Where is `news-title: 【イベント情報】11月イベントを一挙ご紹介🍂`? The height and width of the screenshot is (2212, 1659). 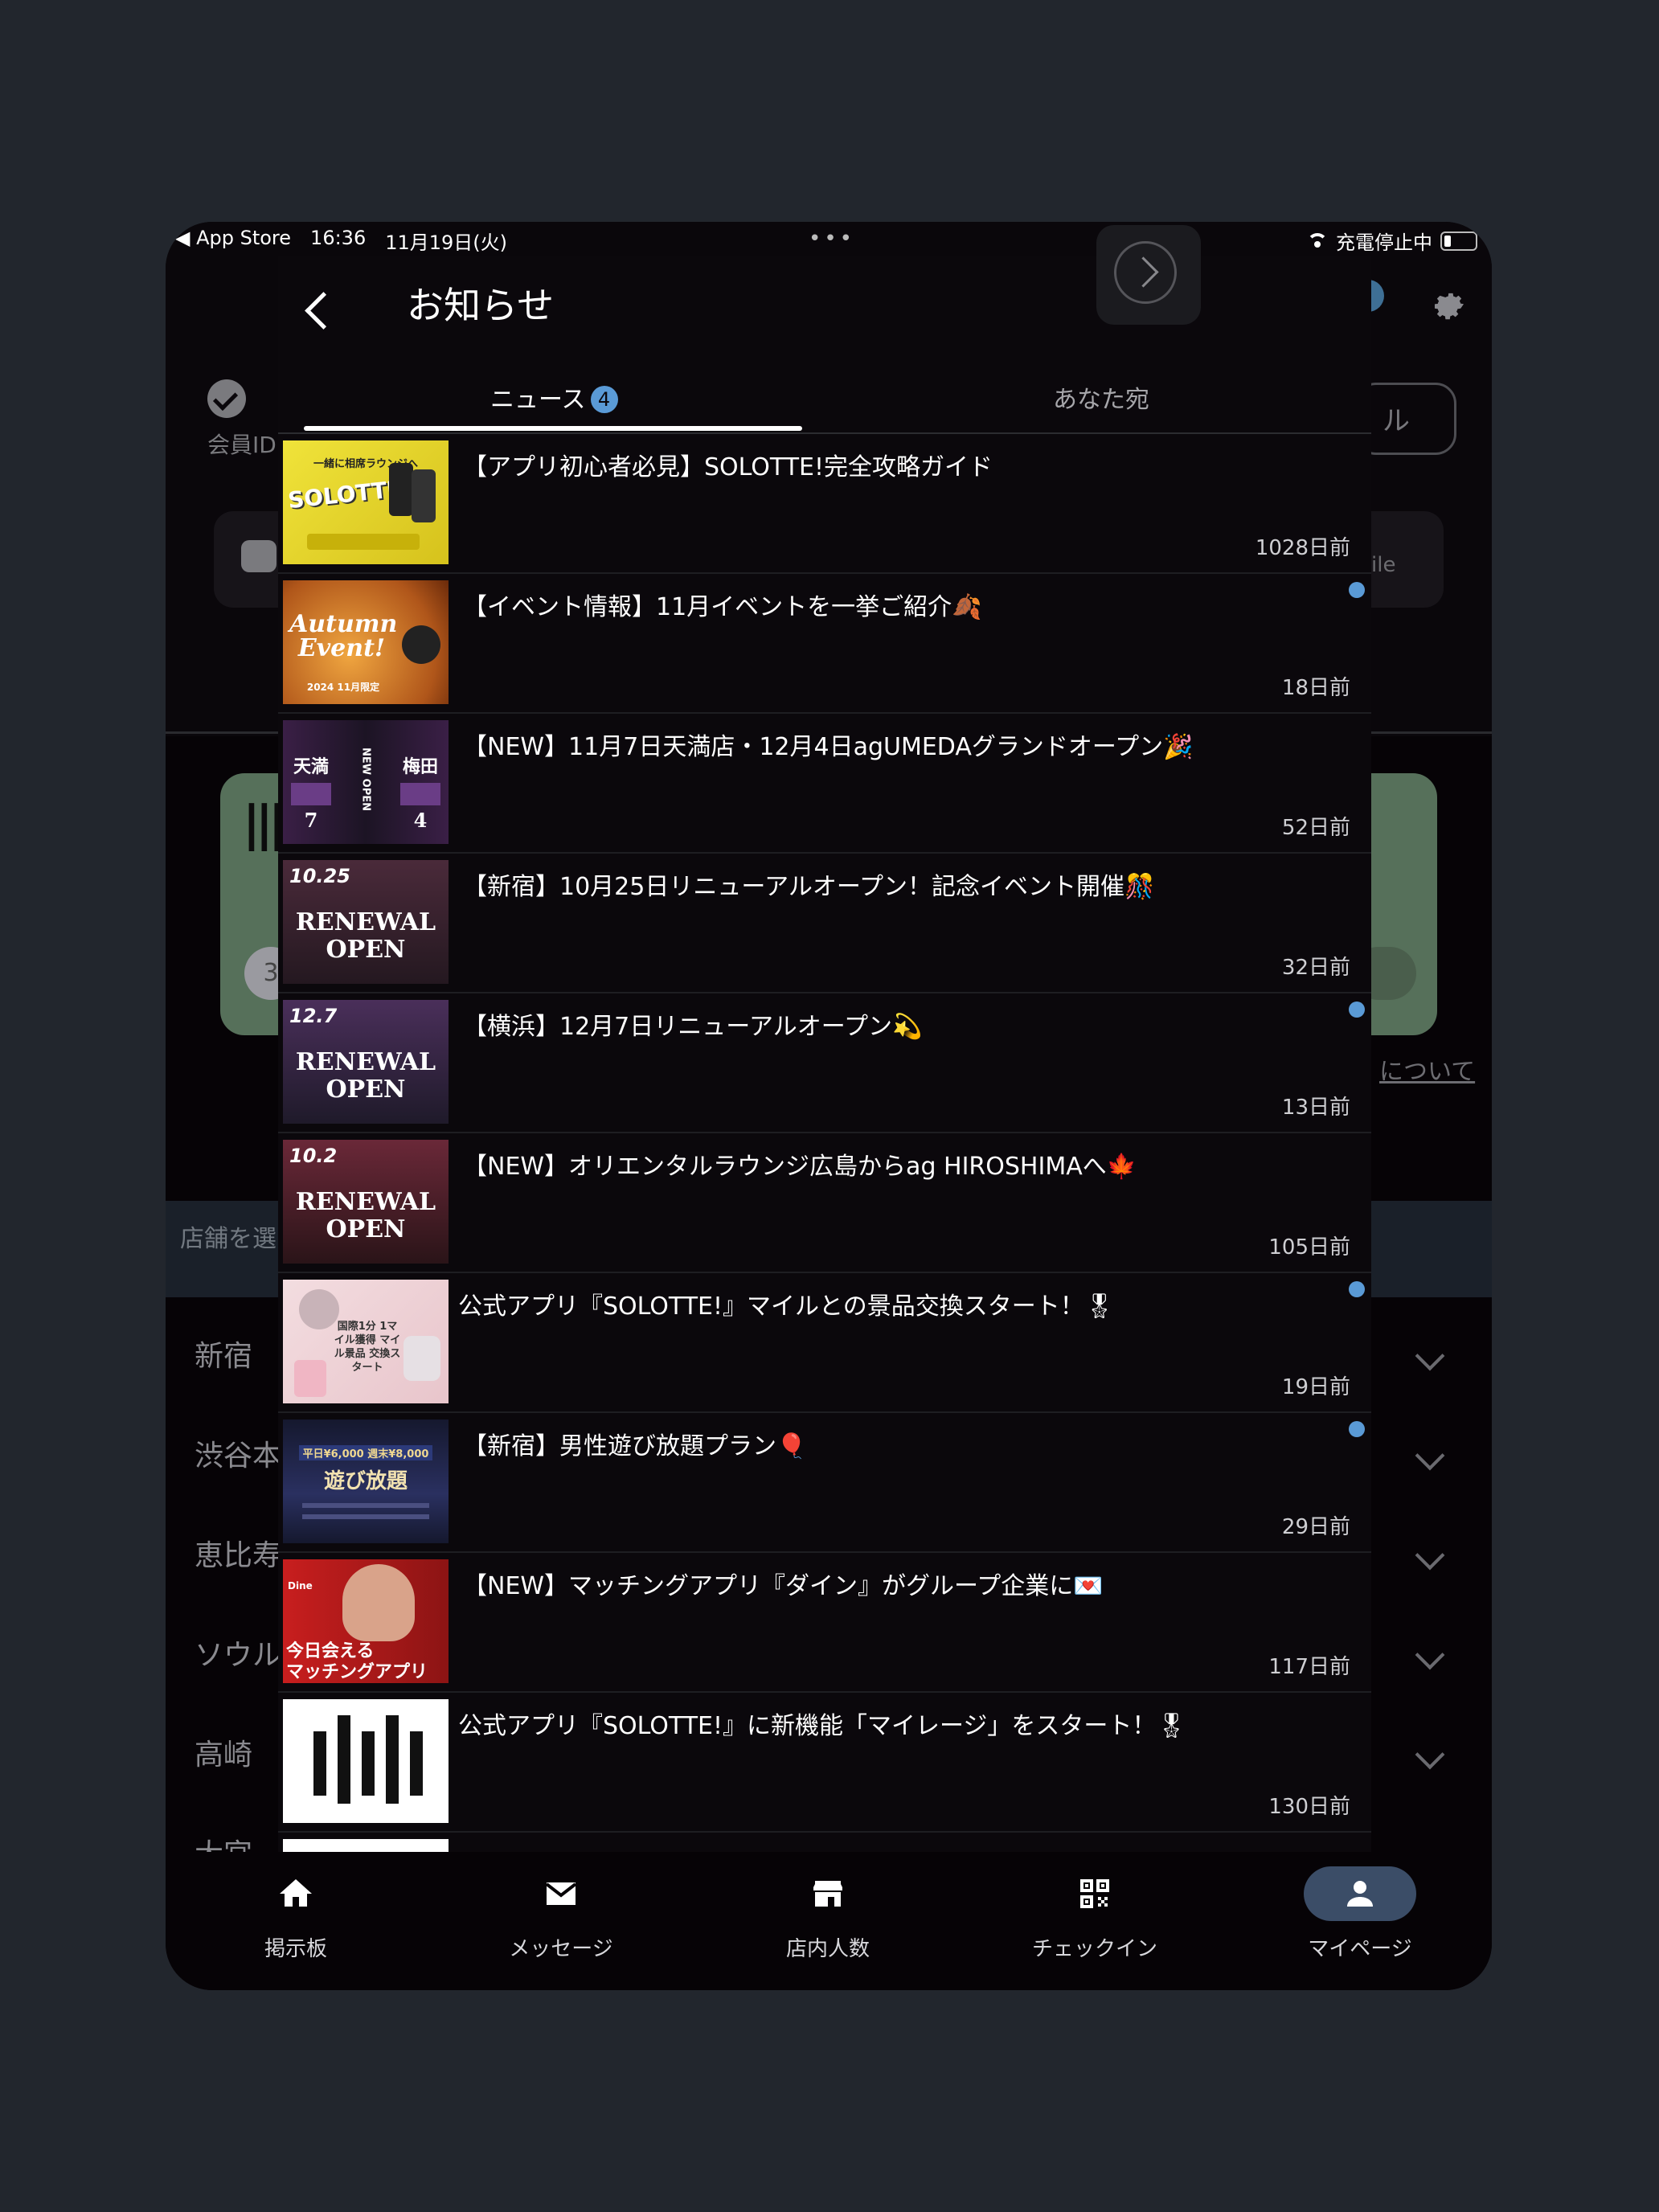 news-title: 【イベント情報】11月イベントを一挙ご紹介🍂 is located at coordinates (722, 607).